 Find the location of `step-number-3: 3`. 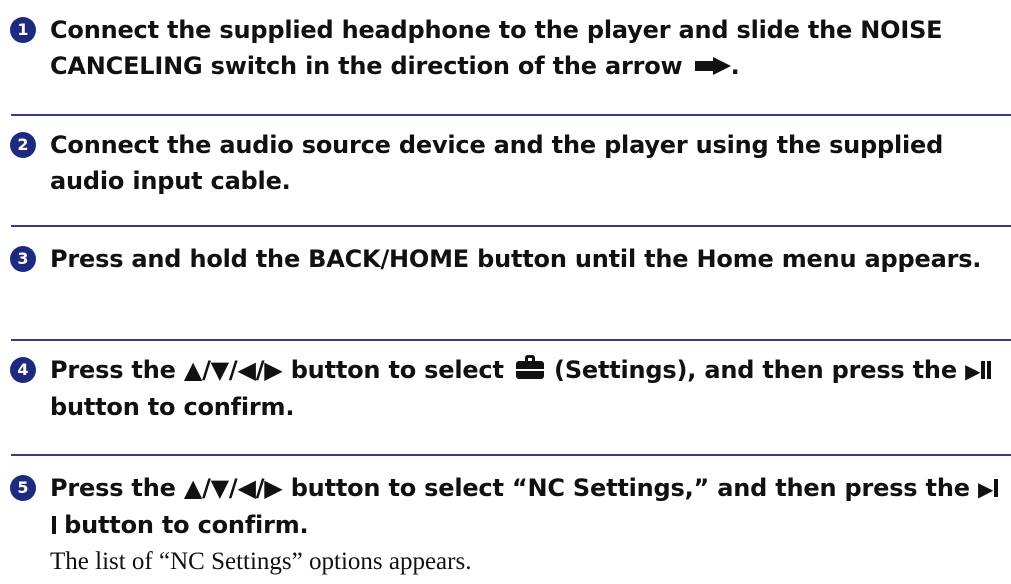

step-number-3: 3 is located at coordinates (23, 259).